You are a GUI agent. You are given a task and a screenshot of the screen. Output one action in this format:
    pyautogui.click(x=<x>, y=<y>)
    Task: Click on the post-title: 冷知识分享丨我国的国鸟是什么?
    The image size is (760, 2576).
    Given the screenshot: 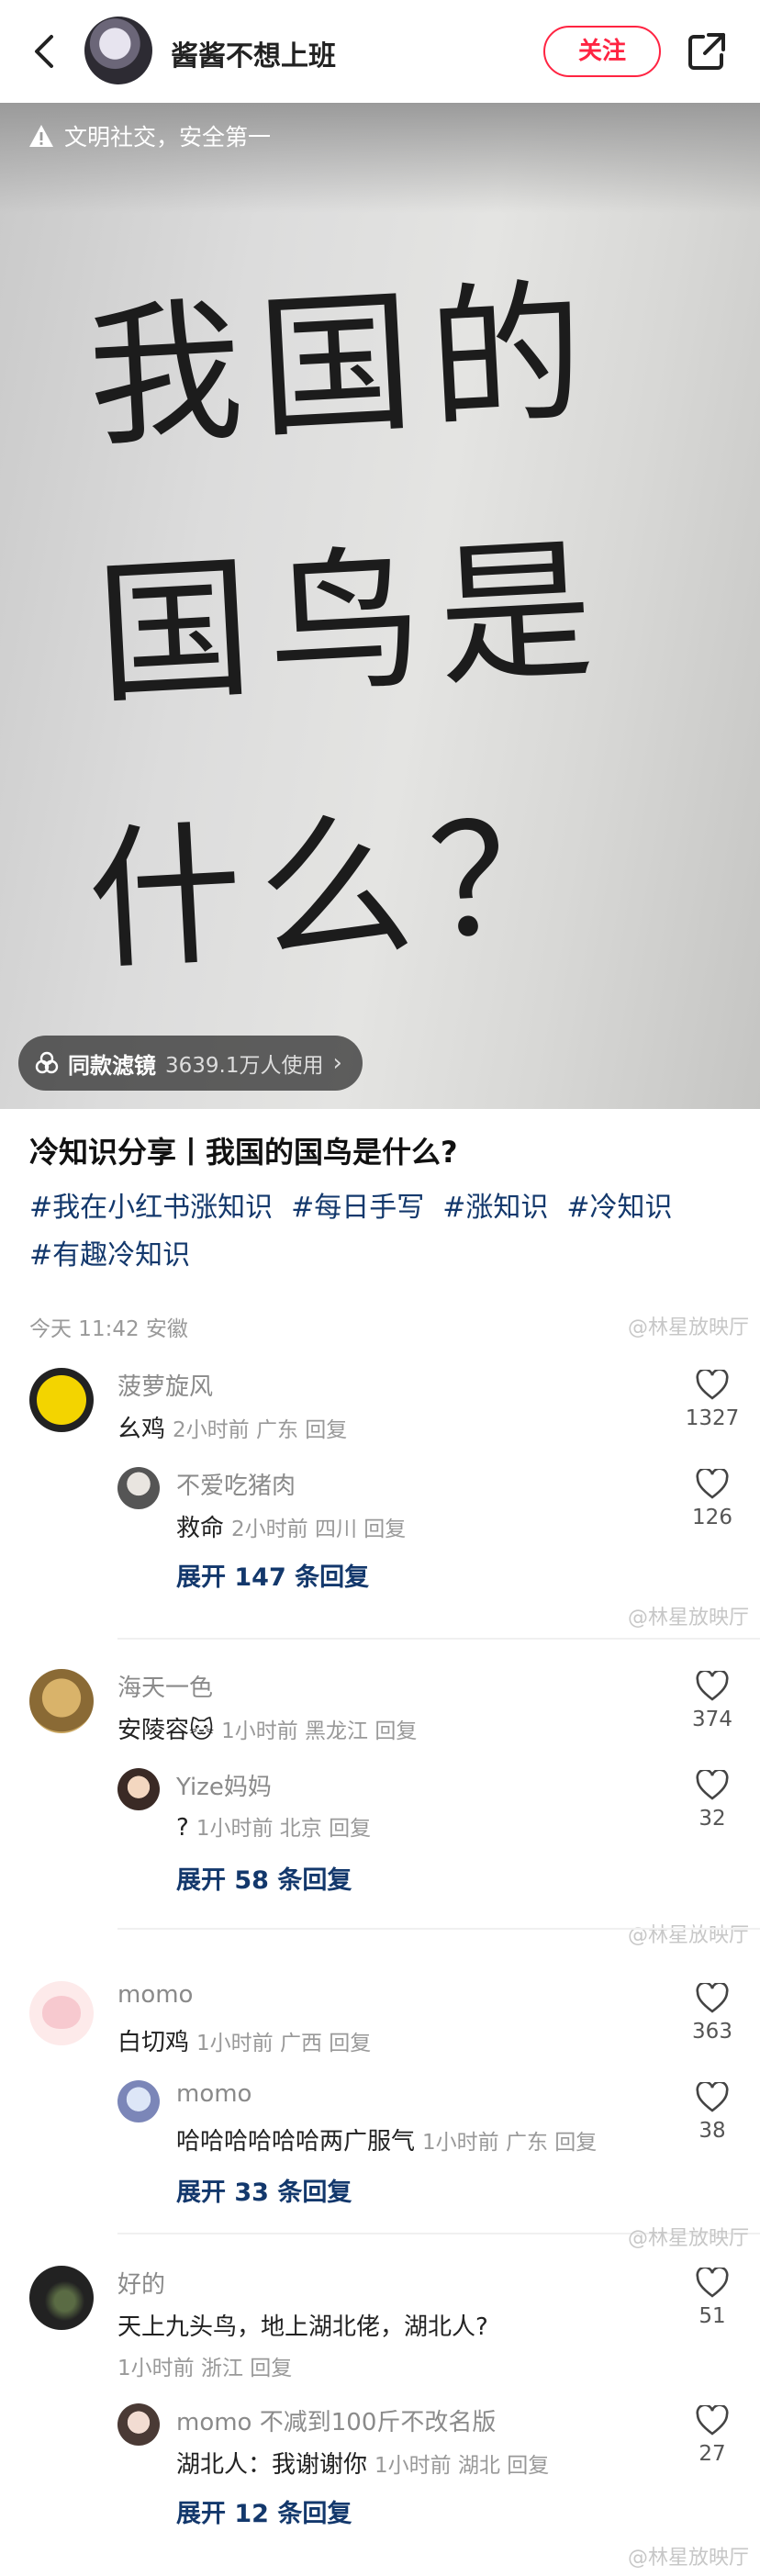 What is the action you would take?
    pyautogui.click(x=244, y=1152)
    